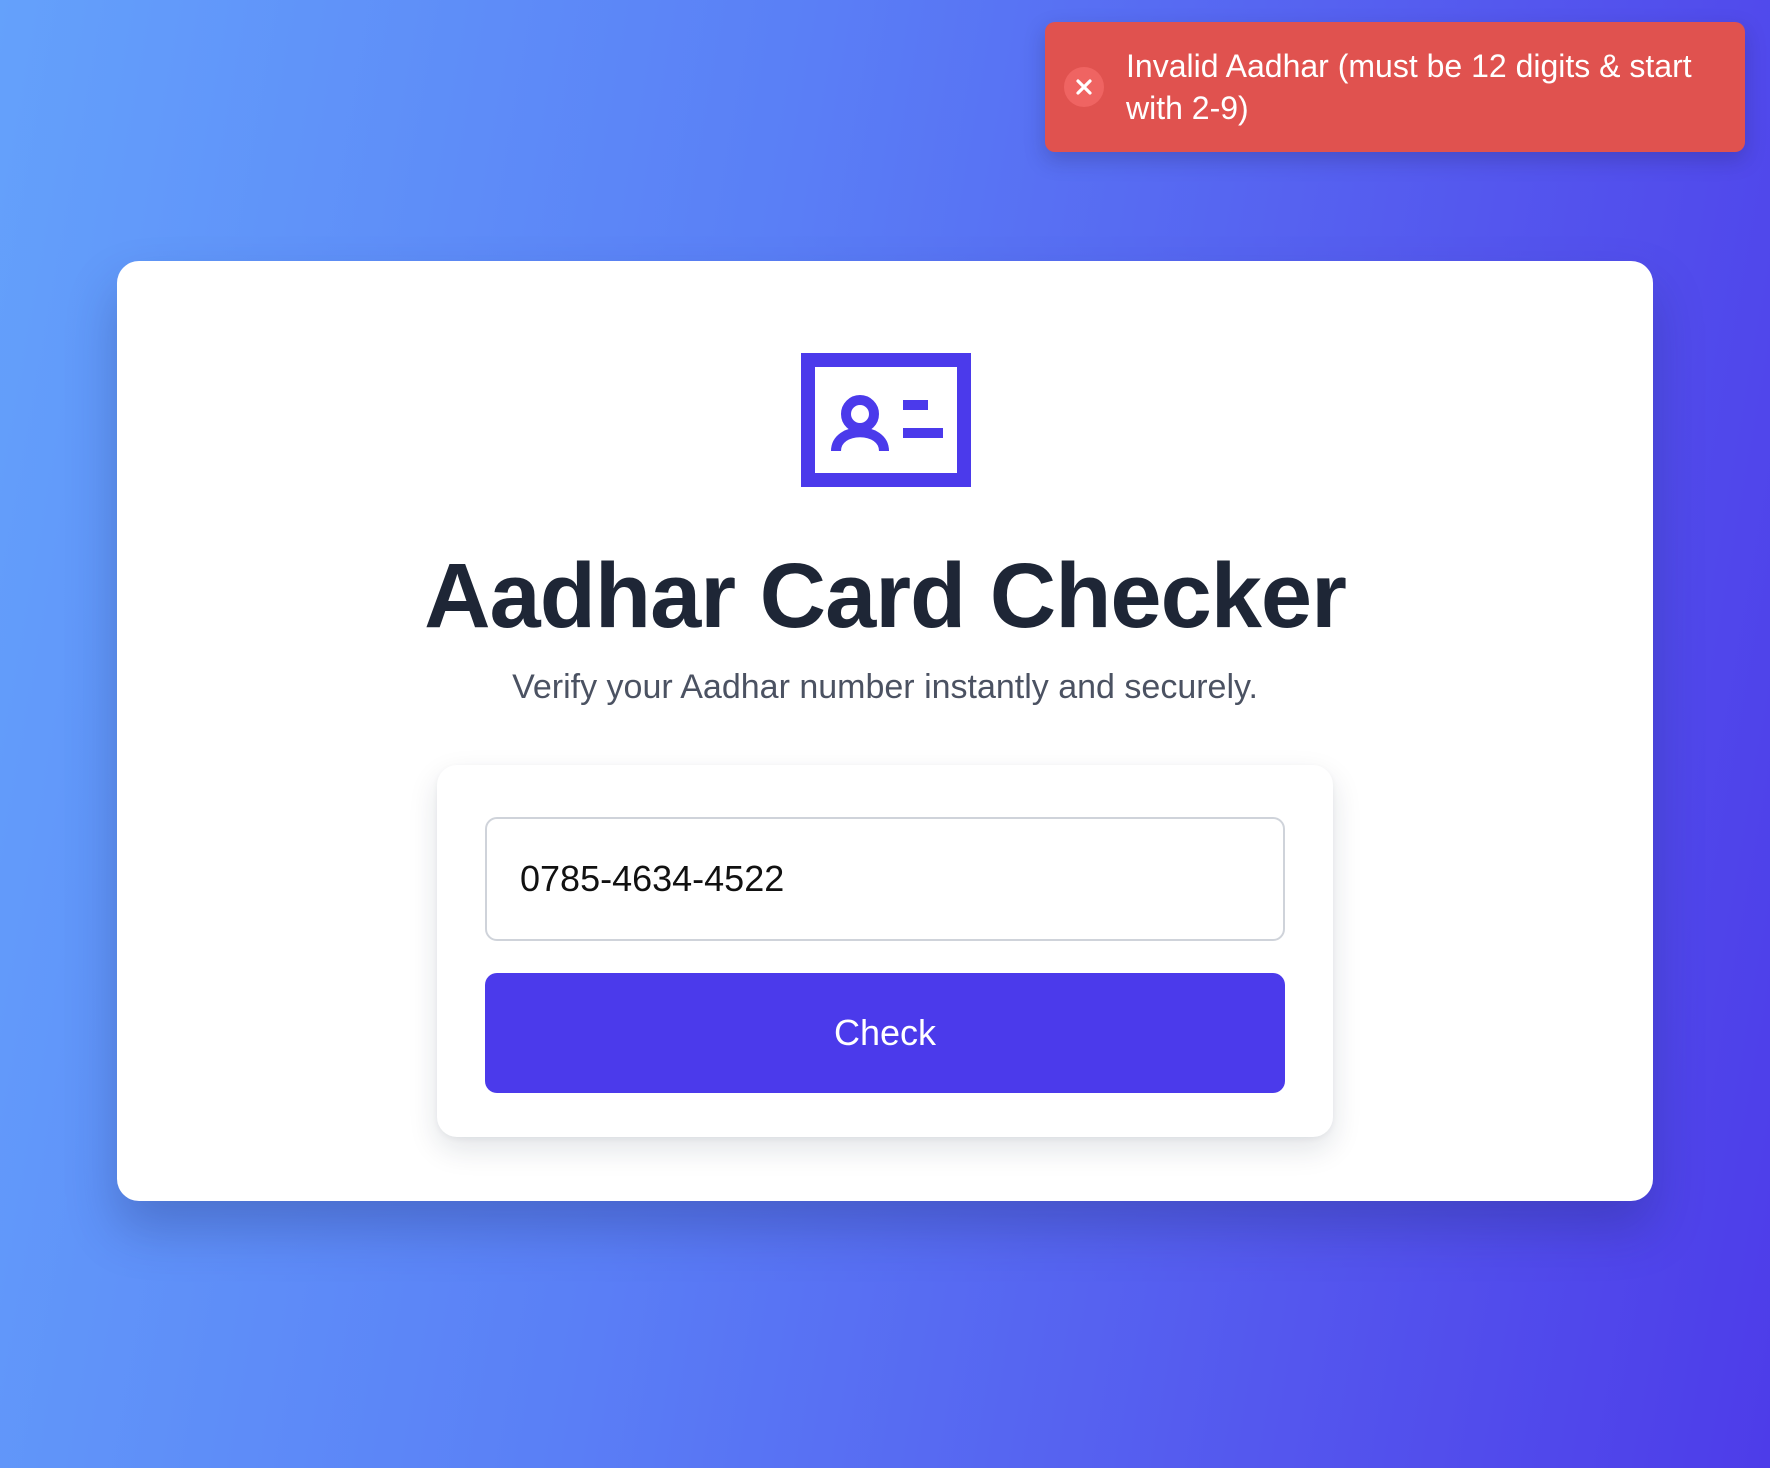 This screenshot has width=1770, height=1468. What do you see at coordinates (886, 420) in the screenshot?
I see `id-card-icon` at bounding box center [886, 420].